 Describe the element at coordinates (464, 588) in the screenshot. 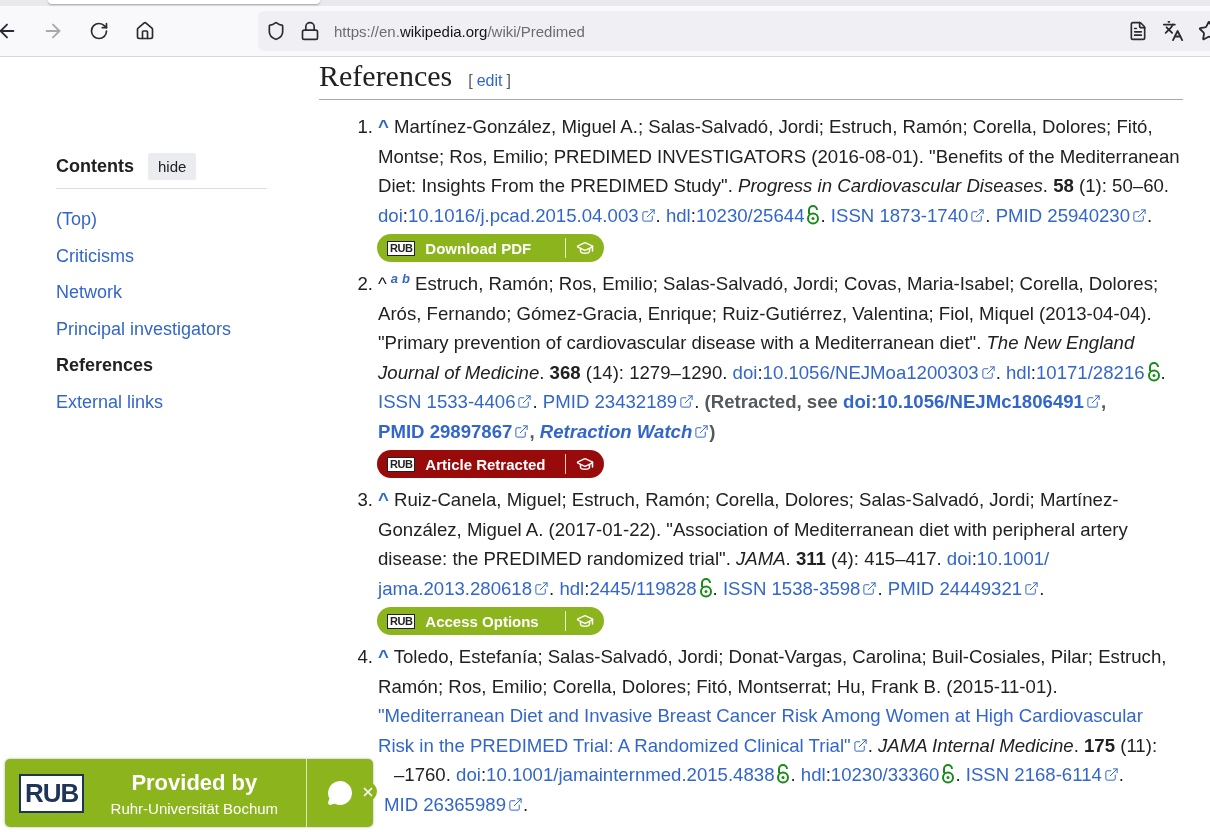

I see `reference-link: jama.2013.280618` at that location.